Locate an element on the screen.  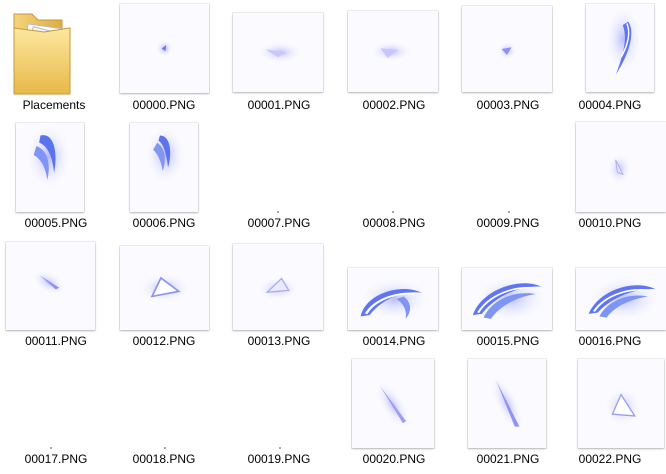
file-name: 00008.PNG is located at coordinates (394, 223).